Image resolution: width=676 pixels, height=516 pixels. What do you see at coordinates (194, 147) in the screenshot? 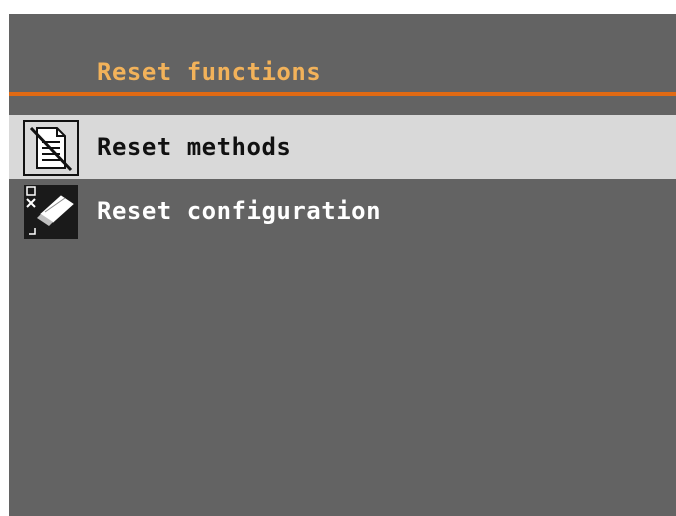
I see `menu-item-label: Reset methods` at bounding box center [194, 147].